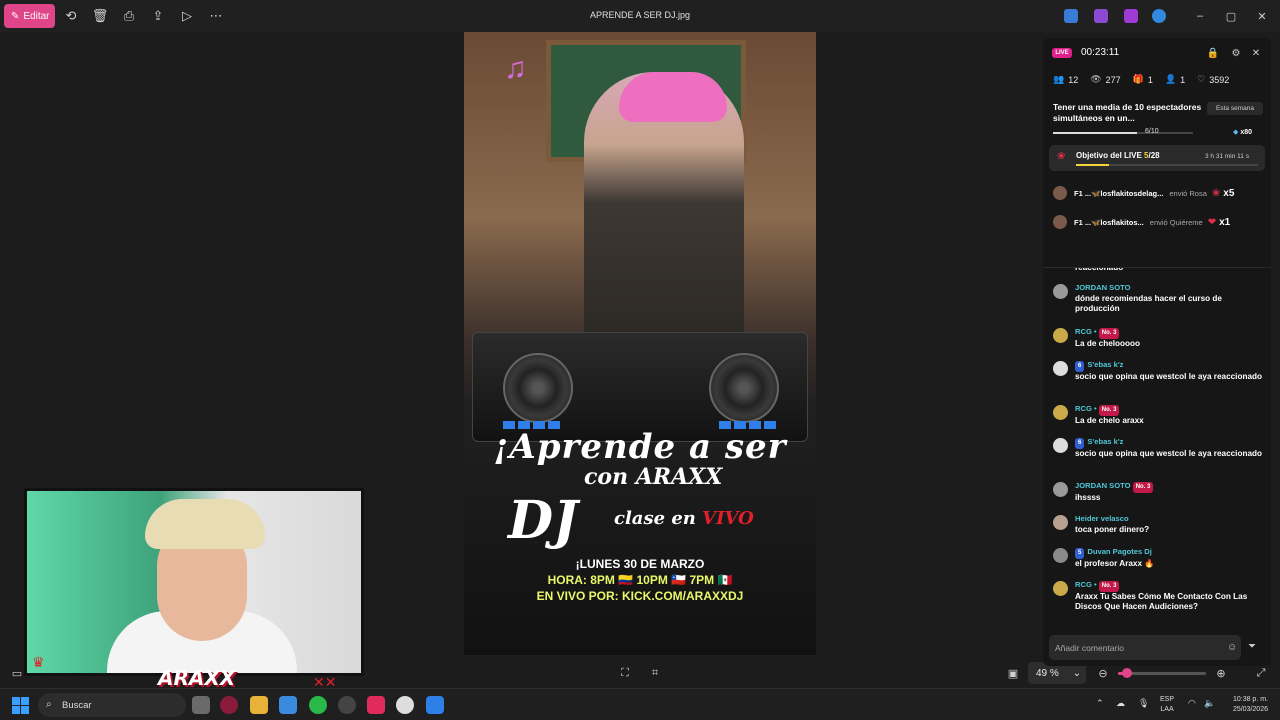  Describe the element at coordinates (1065, 79) in the screenshot. I see `stat-viewers: 👥 12` at that location.